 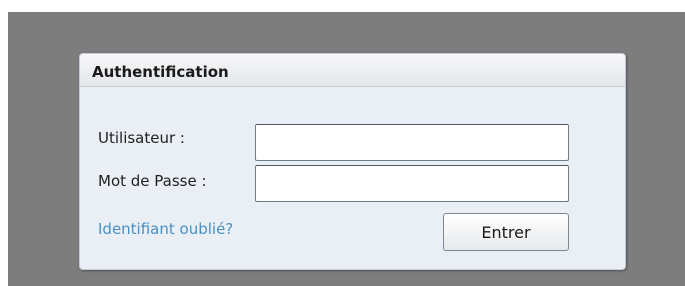 What do you see at coordinates (141, 138) in the screenshot?
I see `username-label: Utilisateur :` at bounding box center [141, 138].